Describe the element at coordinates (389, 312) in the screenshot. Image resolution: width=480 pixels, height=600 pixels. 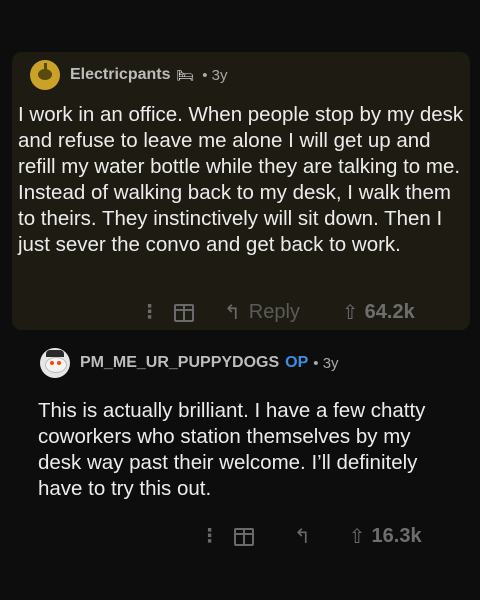
I see `upvote-count: 64.2k` at that location.